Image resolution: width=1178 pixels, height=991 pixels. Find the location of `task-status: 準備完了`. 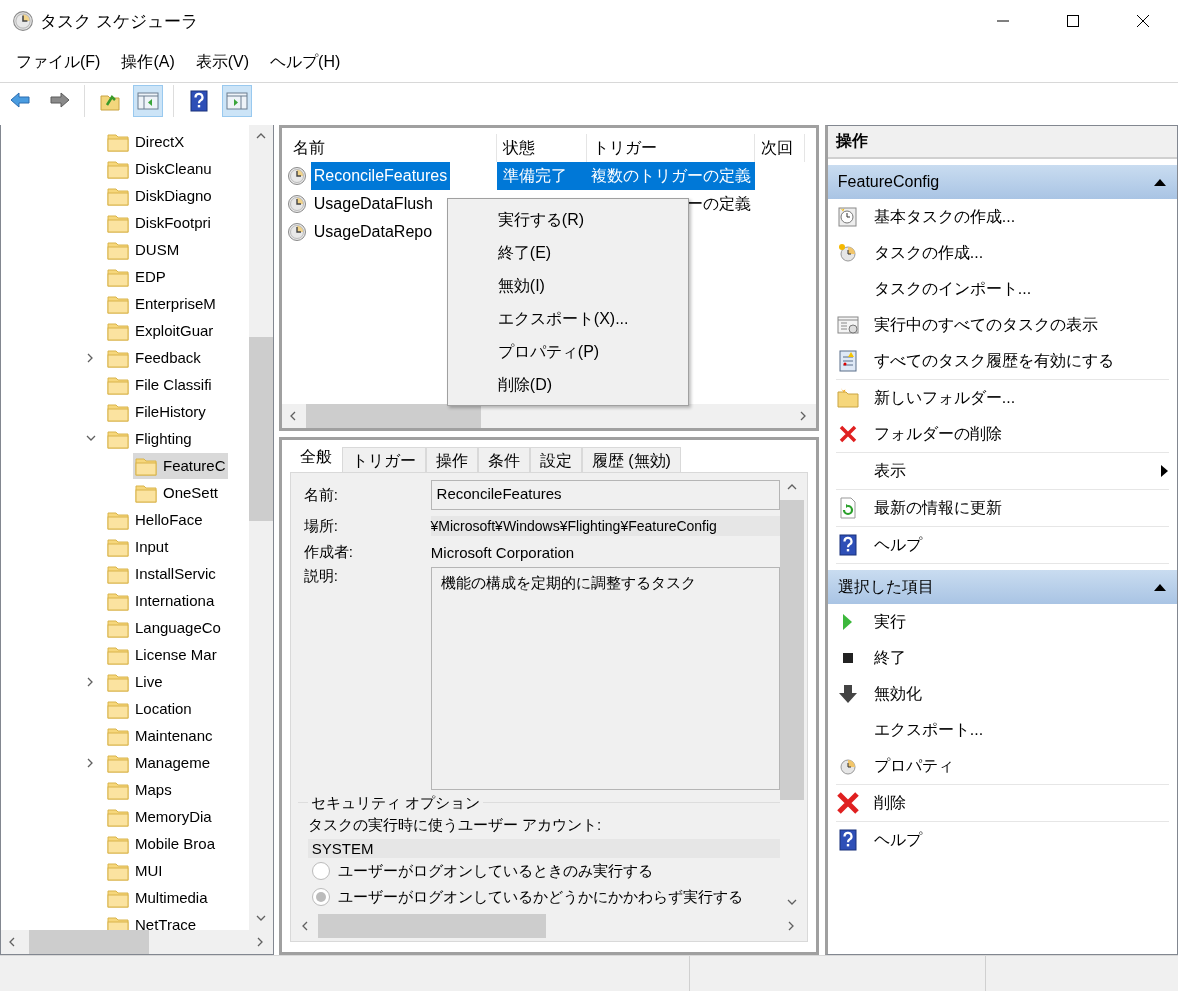

task-status: 準備完了 is located at coordinates (541, 176).